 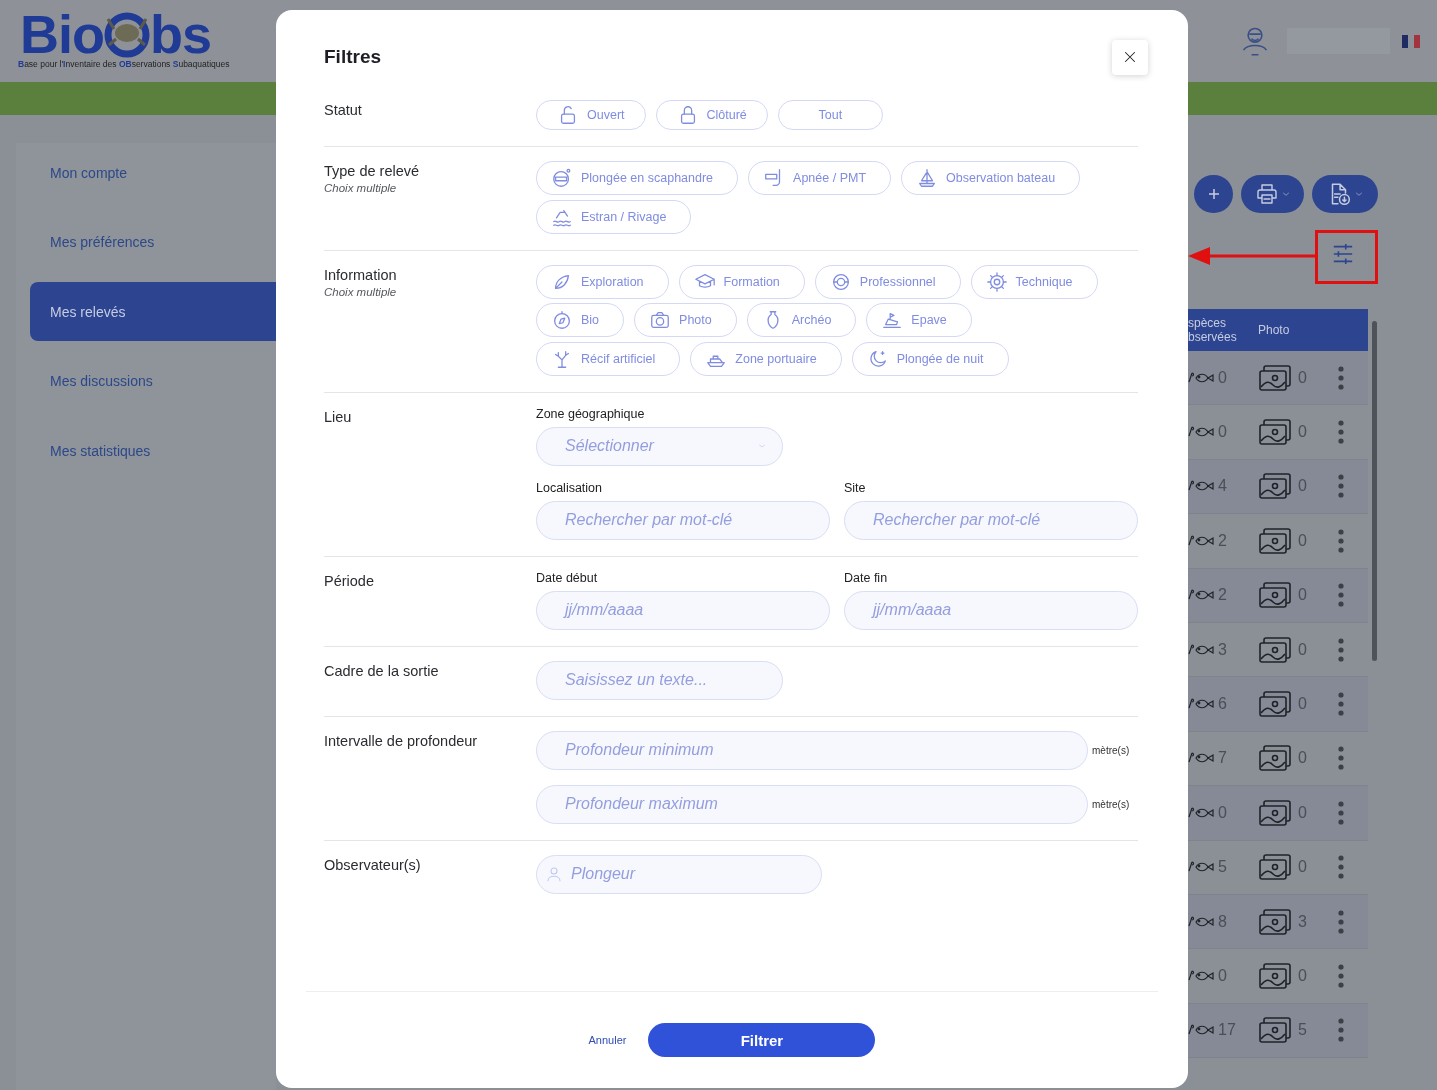 I want to click on compass-icon, so click(x=562, y=320).